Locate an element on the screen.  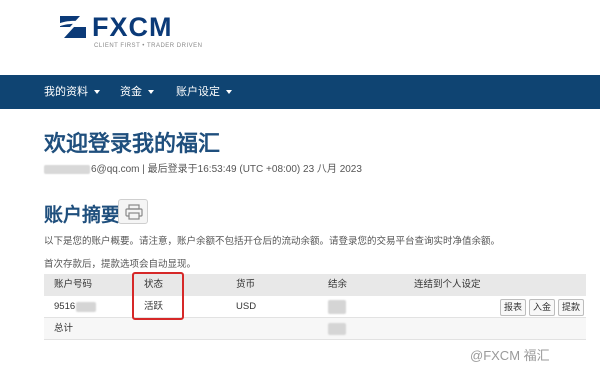
col-balance: 结余 is located at coordinates (338, 284).